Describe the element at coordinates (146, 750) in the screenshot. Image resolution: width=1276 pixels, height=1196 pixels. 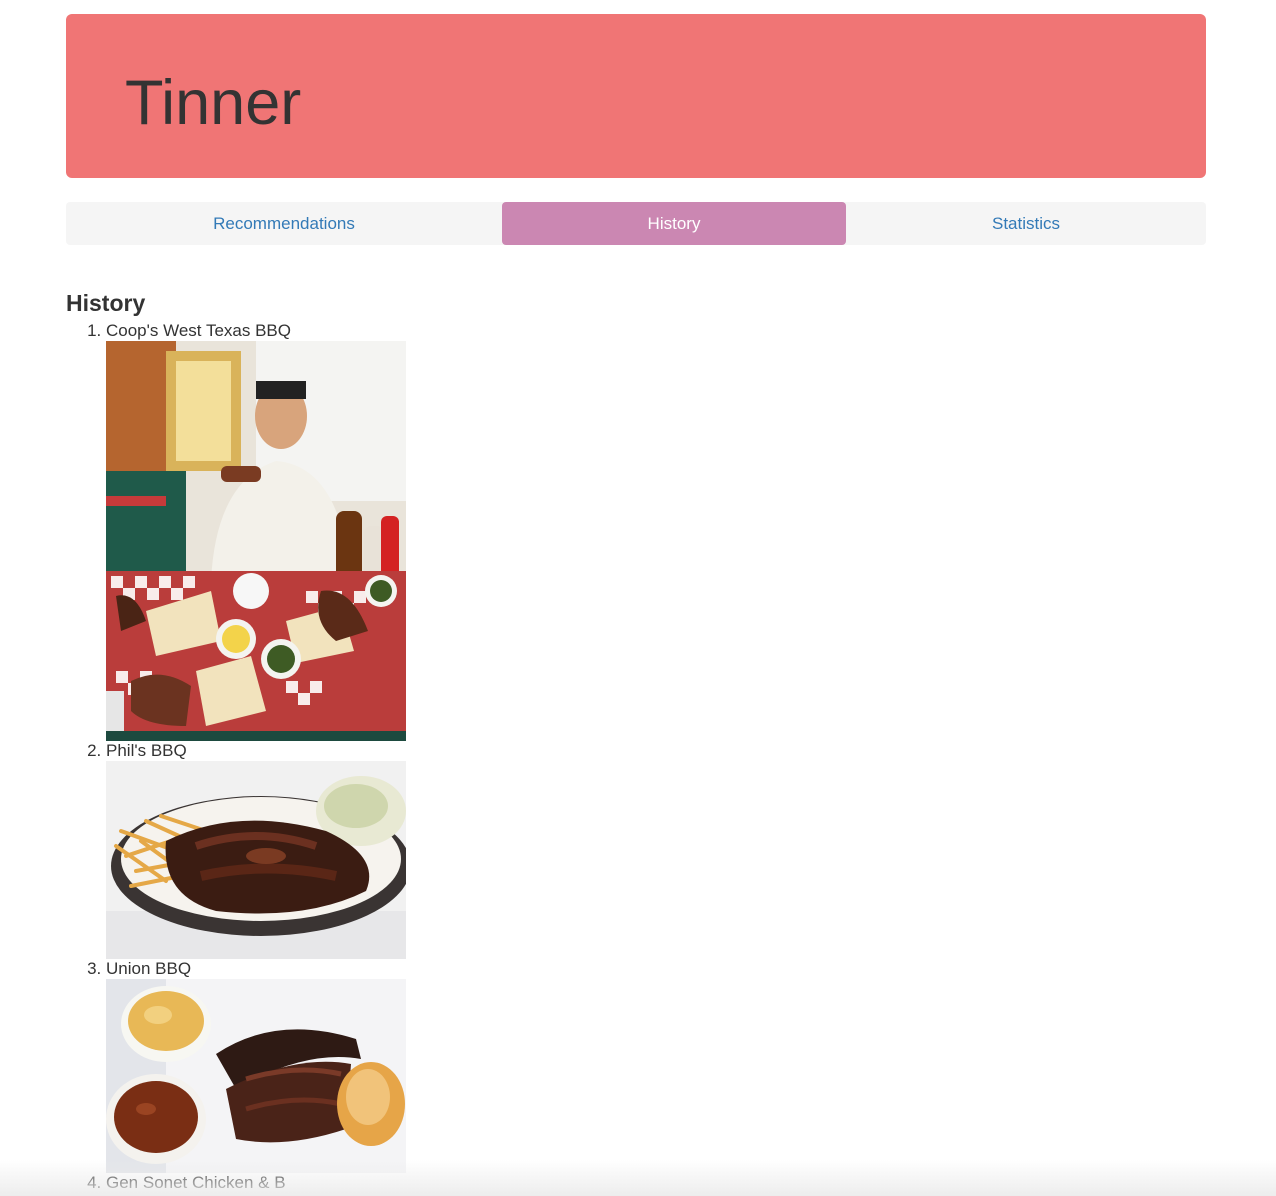
I see `restaurant-name: Phil's BBQ` at that location.